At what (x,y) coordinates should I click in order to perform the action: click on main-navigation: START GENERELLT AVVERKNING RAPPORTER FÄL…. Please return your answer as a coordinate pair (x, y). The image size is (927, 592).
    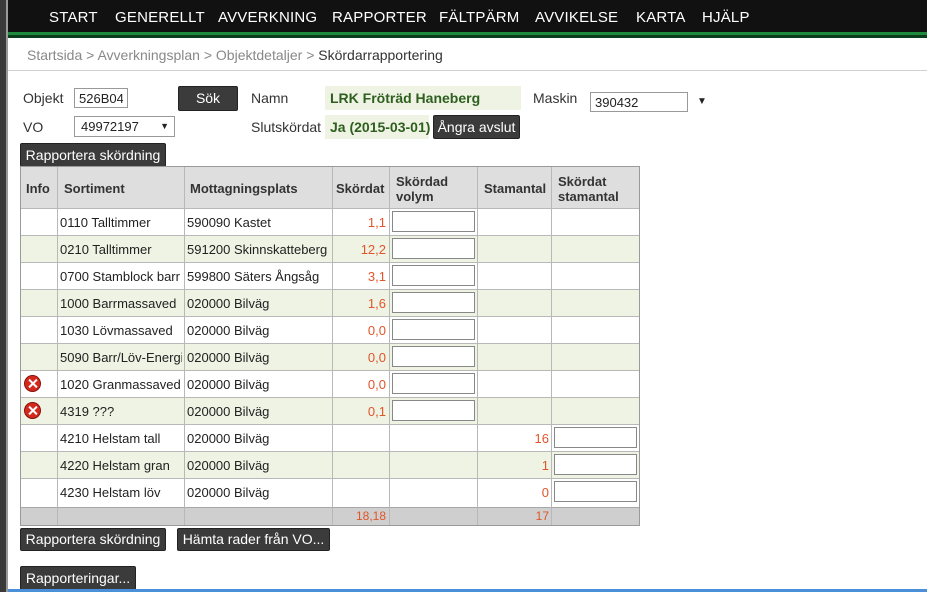
    Looking at the image, I should click on (467, 16).